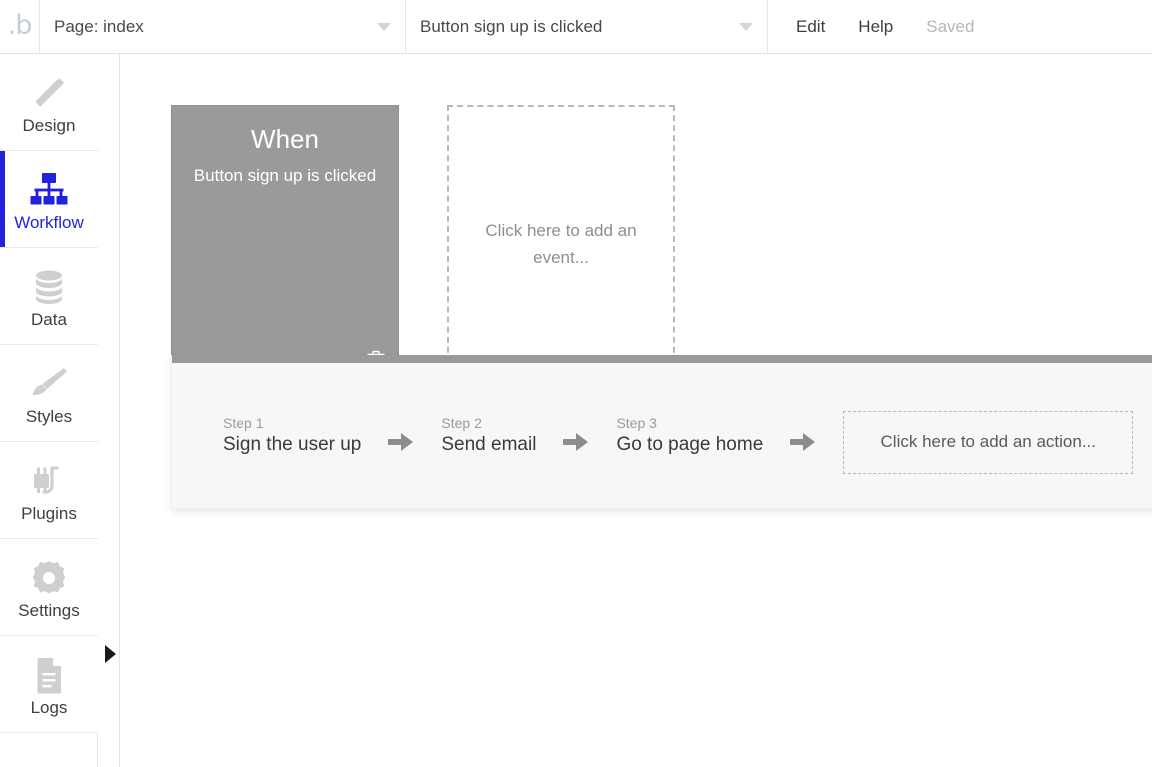  I want to click on actions-panel-pointer-icon, so click(297, 348).